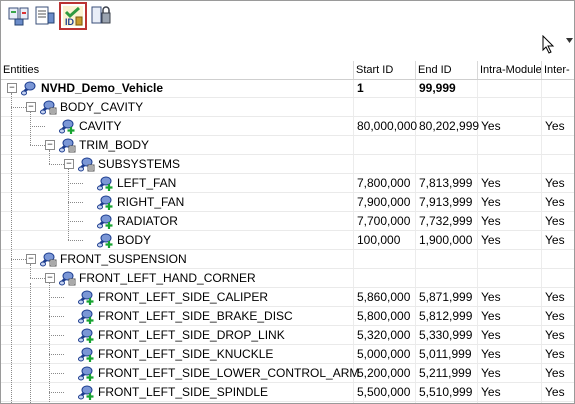 The image size is (575, 404). Describe the element at coordinates (449, 126) in the screenshot. I see `end-id-cell: 80,202,999` at that location.